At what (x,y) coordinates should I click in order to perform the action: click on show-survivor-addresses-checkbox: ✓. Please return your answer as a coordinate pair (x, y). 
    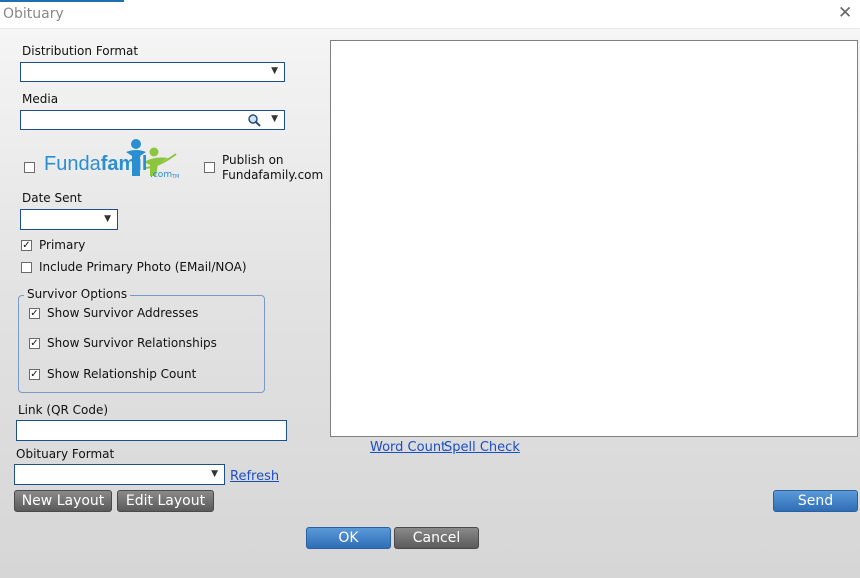
    Looking at the image, I should click on (34, 313).